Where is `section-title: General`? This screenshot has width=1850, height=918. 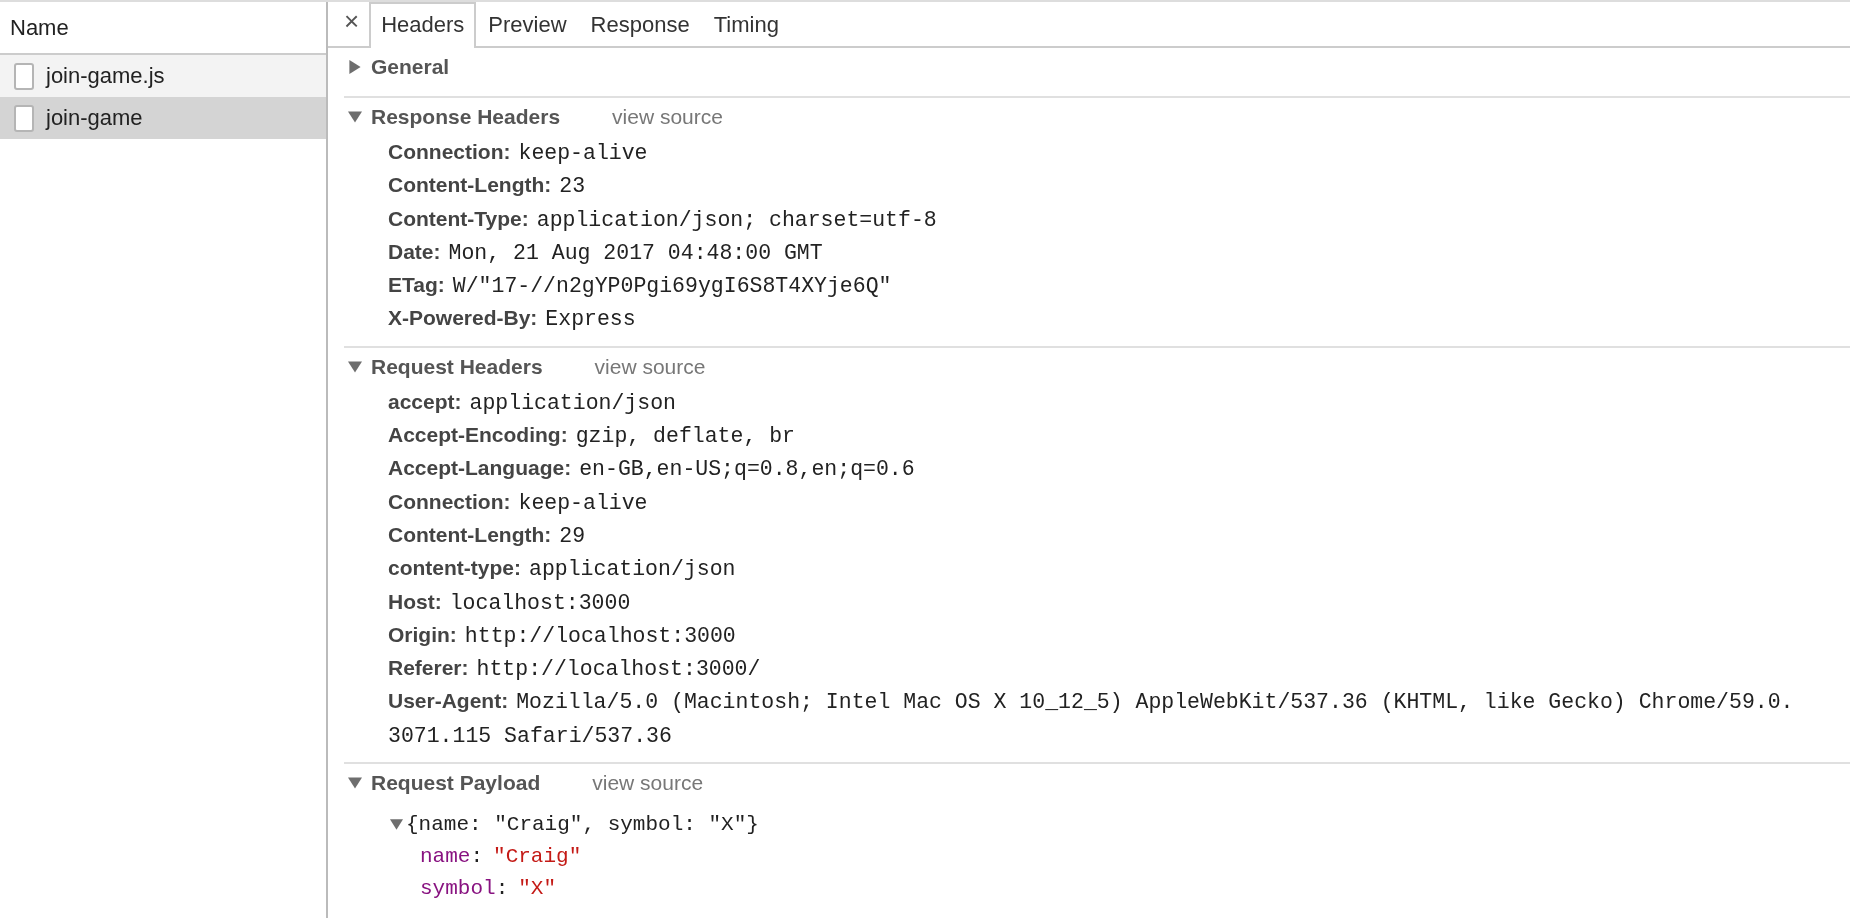 section-title: General is located at coordinates (410, 67).